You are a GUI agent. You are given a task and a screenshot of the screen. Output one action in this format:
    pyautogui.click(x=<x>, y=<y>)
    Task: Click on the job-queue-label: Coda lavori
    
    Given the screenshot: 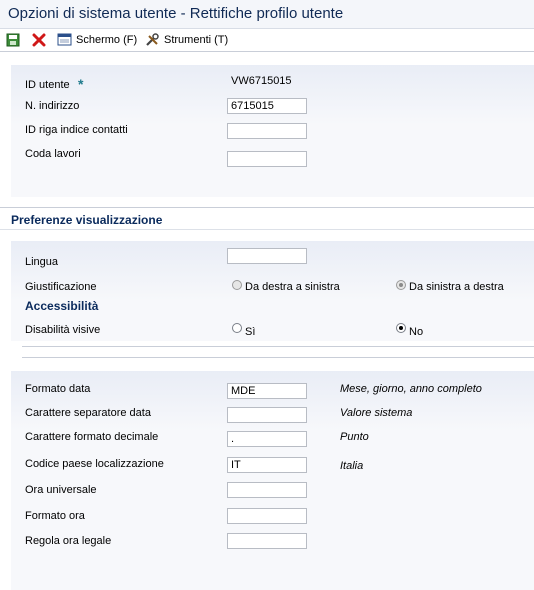 What is the action you would take?
    pyautogui.click(x=53, y=154)
    